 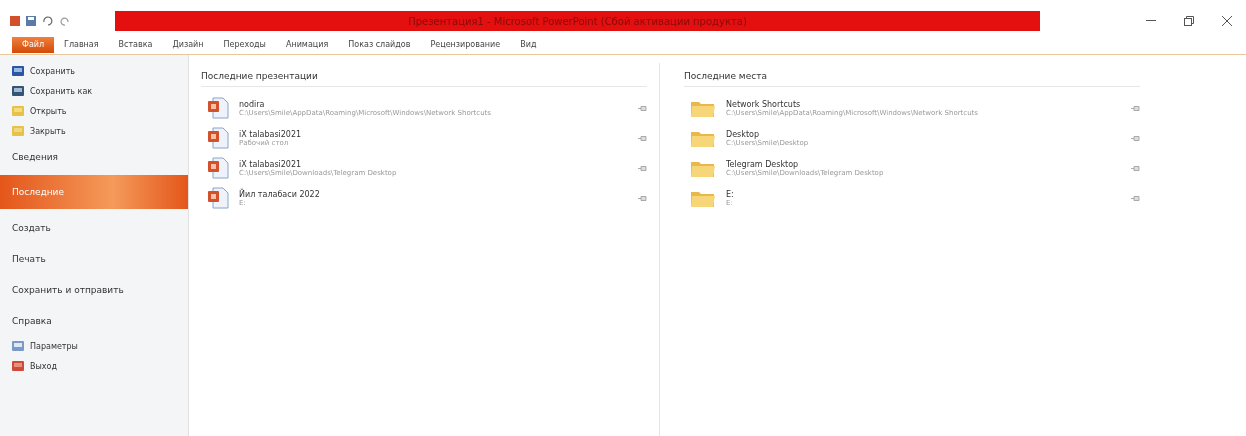 What do you see at coordinates (1227, 21) in the screenshot?
I see `close-icon` at bounding box center [1227, 21].